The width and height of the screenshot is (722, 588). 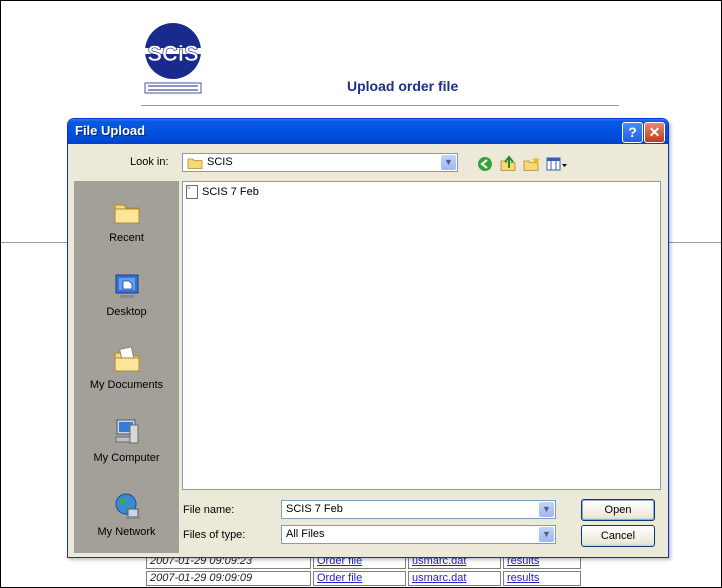 I want to click on place-recent: Recent, so click(x=126, y=226).